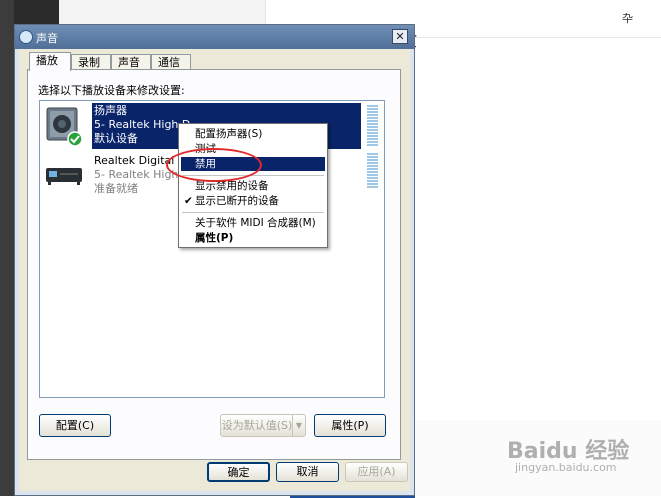 This screenshot has width=661, height=498. I want to click on digital-output-icon, so click(64, 176).